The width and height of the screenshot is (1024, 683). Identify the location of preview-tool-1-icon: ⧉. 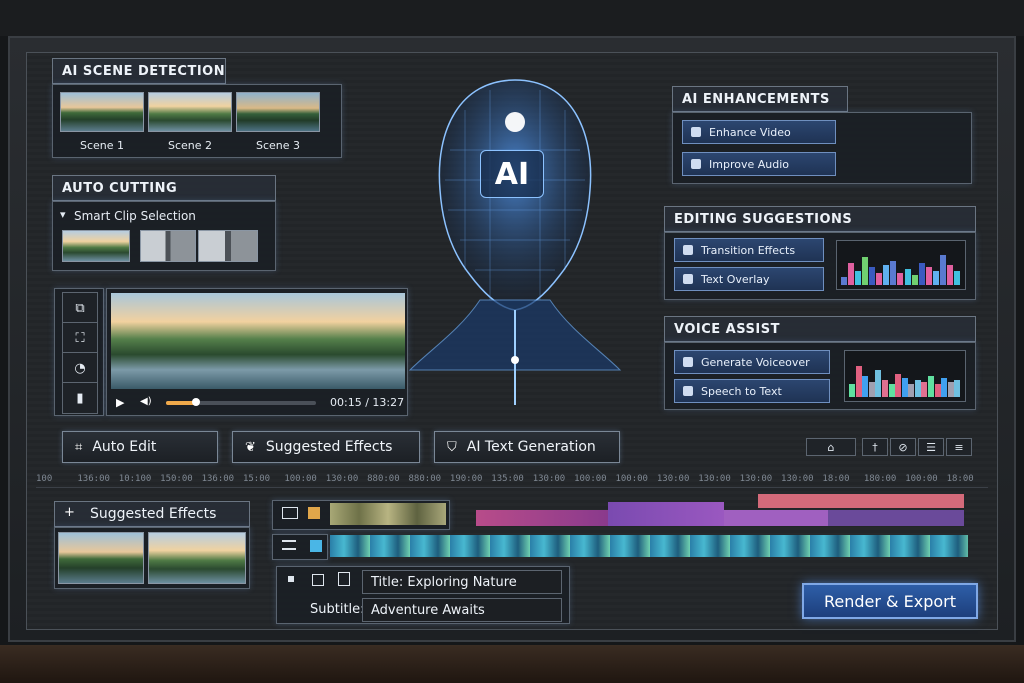
(80, 308).